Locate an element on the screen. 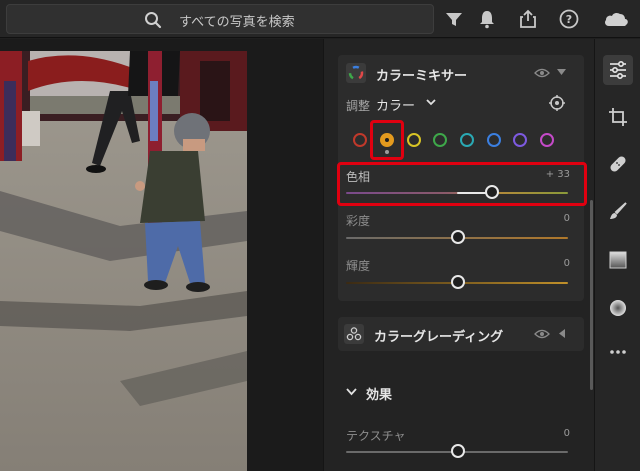 The width and height of the screenshot is (640, 471). color-grading-section: カラーグレーディング is located at coordinates (461, 334).